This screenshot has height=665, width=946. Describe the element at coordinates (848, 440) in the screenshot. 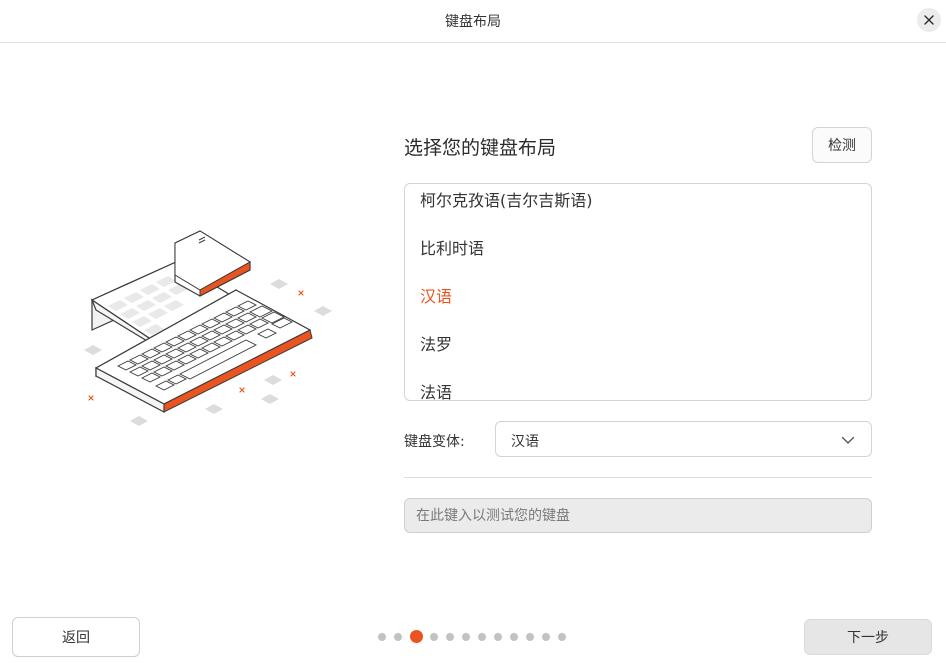

I see `chevron-down-icon` at that location.